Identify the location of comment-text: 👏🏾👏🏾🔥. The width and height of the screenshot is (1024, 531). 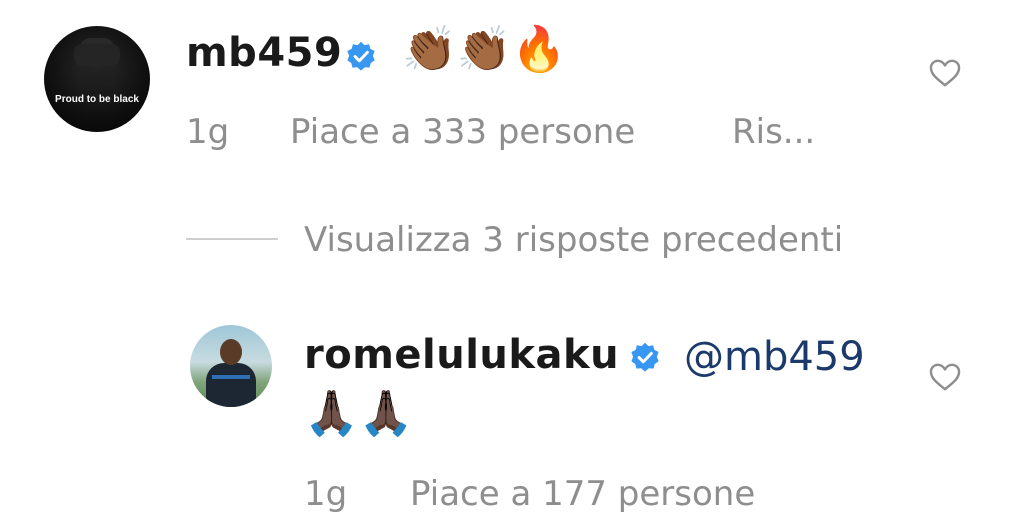
(484, 49).